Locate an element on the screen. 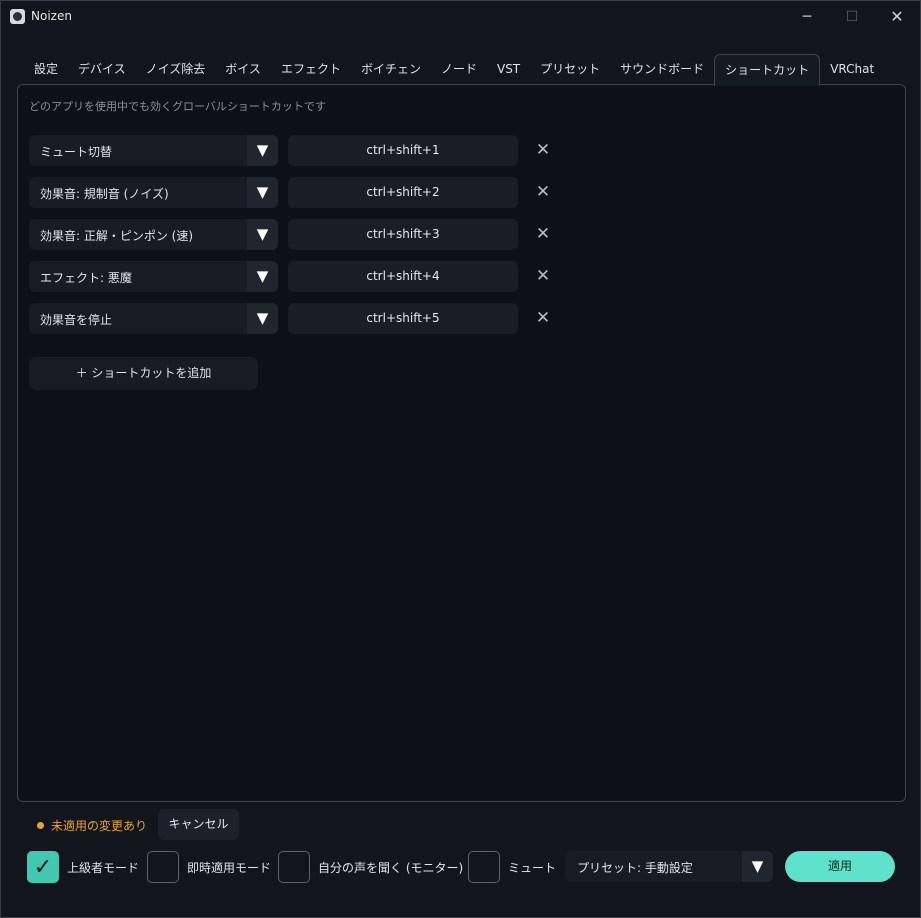 The height and width of the screenshot is (918, 921). action-select-value: 効果音: 規制音 (ノイズ) is located at coordinates (104, 194).